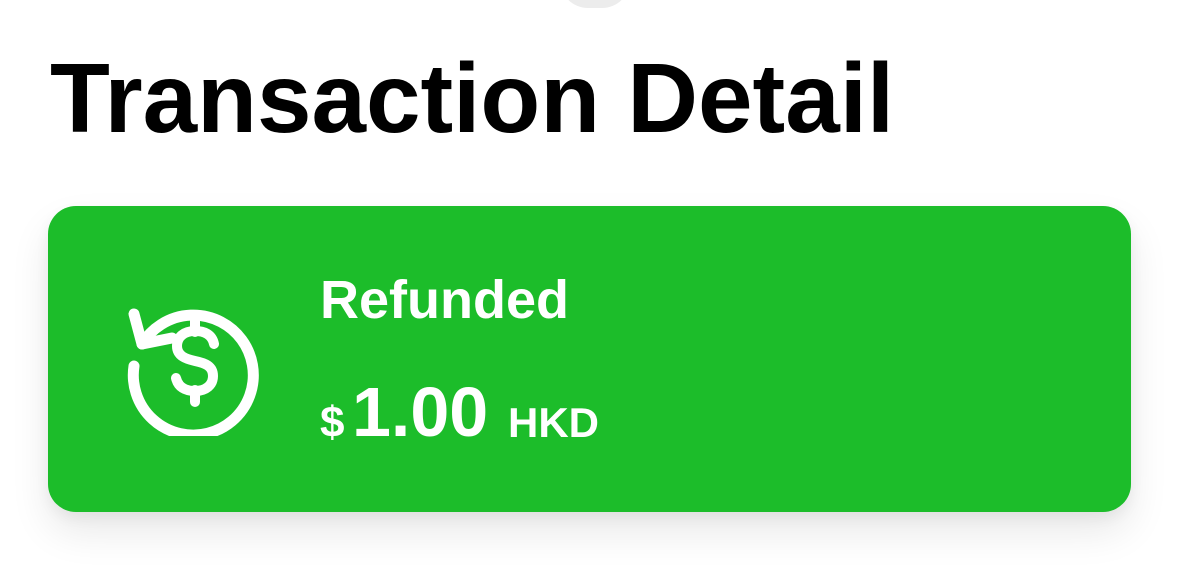 The width and height of the screenshot is (1179, 567). Describe the element at coordinates (420, 412) in the screenshot. I see `amount-value: 1.00` at that location.